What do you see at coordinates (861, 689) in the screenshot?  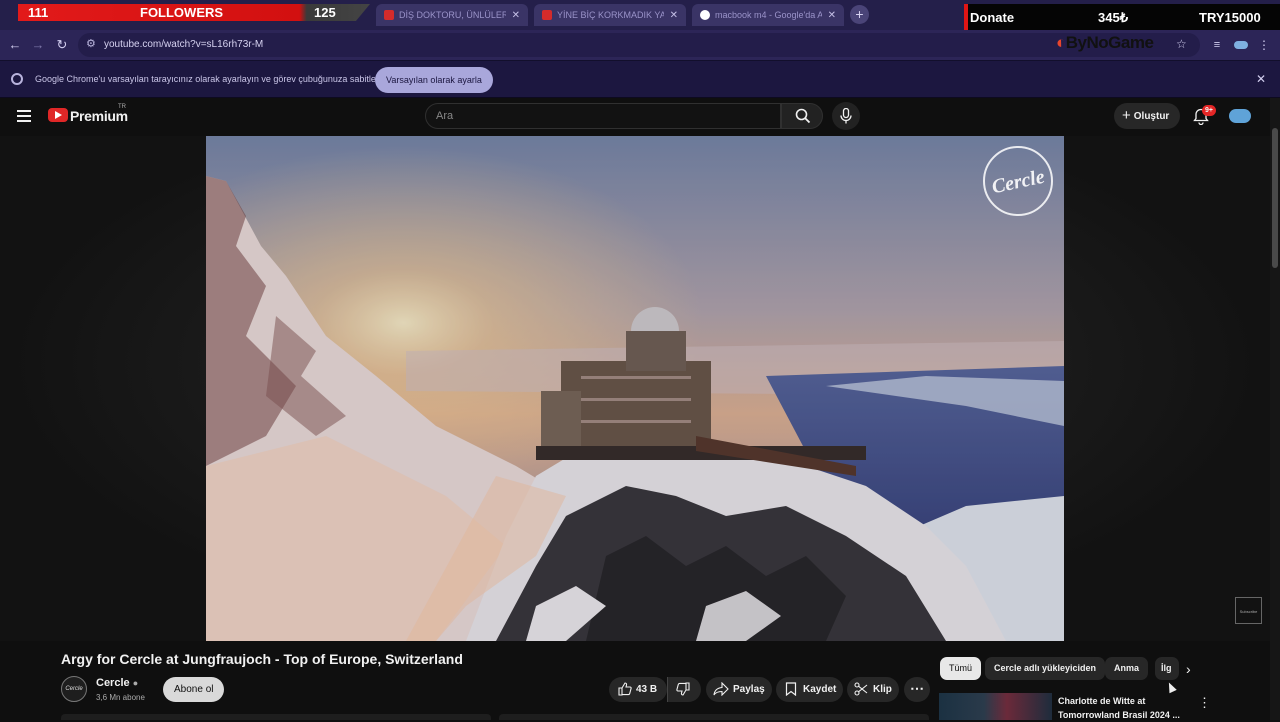 I see `scissors-icon` at bounding box center [861, 689].